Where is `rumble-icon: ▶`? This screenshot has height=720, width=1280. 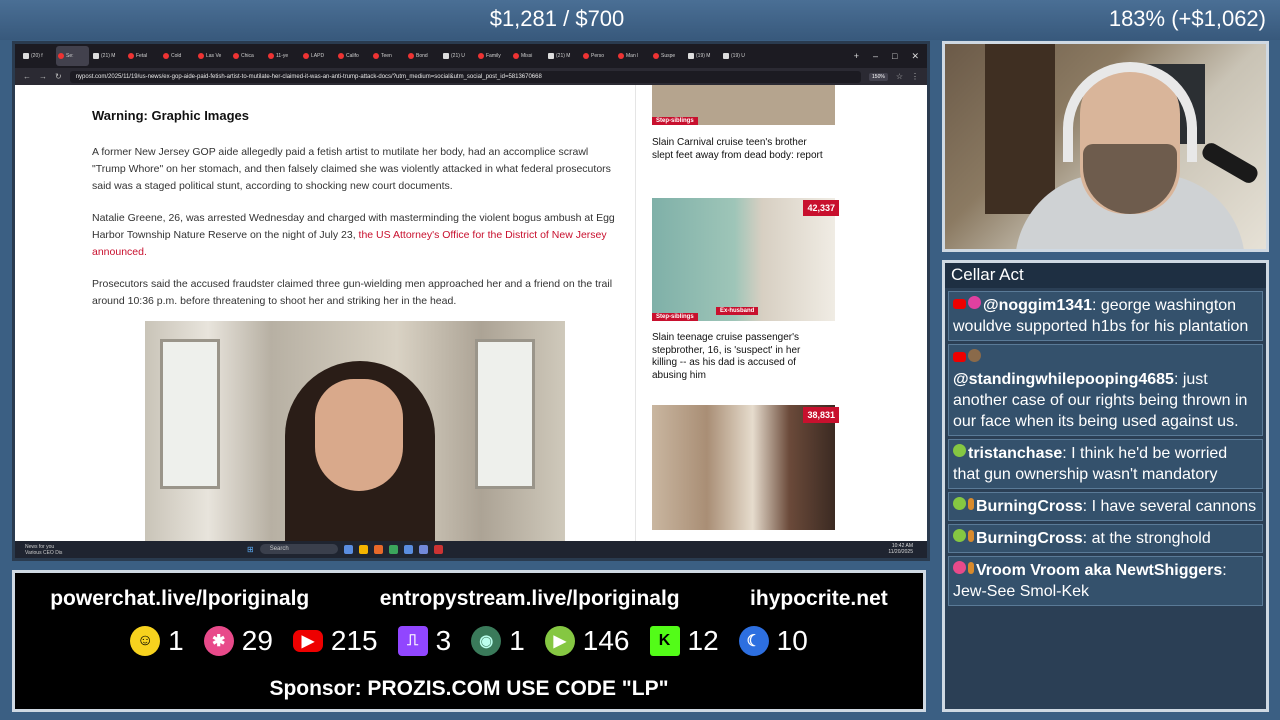 rumble-icon: ▶ is located at coordinates (559, 641).